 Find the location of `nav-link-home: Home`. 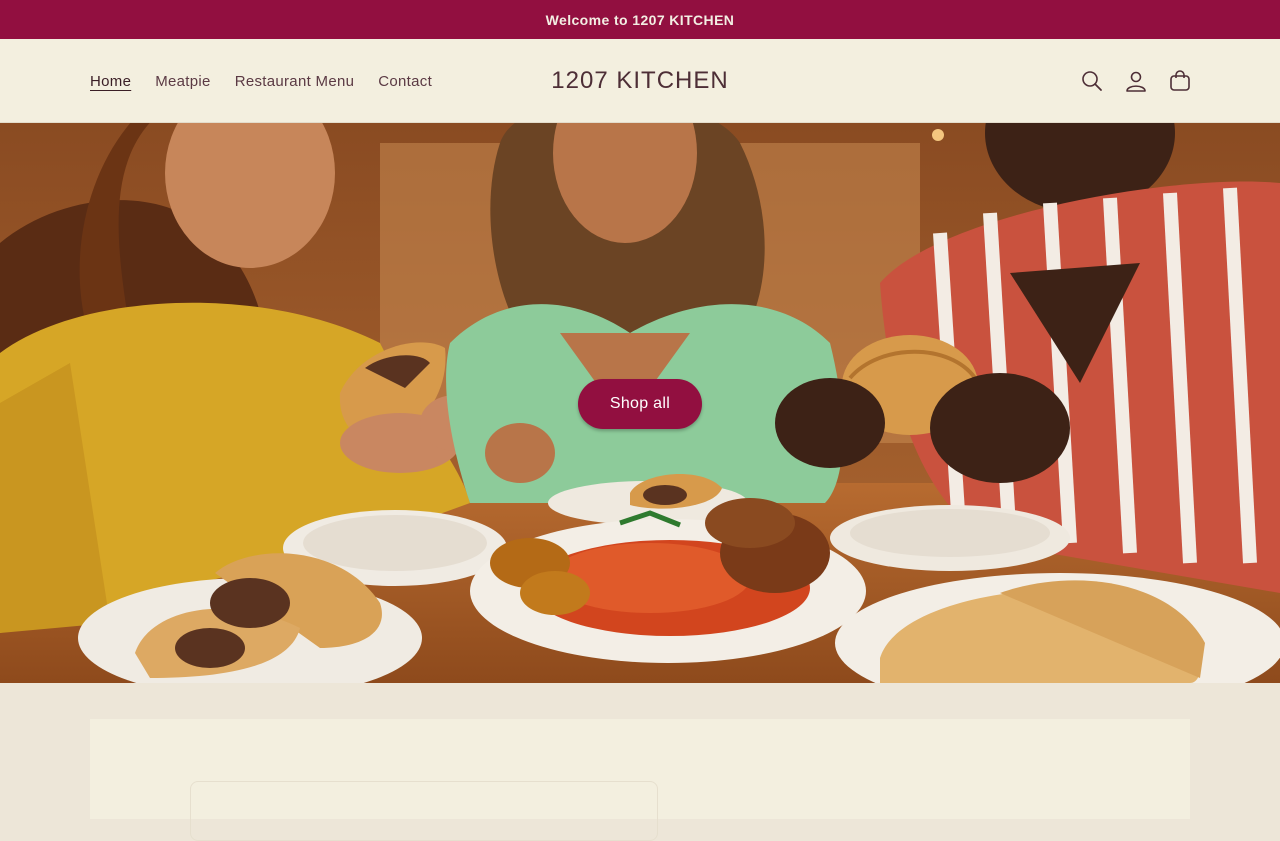

nav-link-home: Home is located at coordinates (110, 81).